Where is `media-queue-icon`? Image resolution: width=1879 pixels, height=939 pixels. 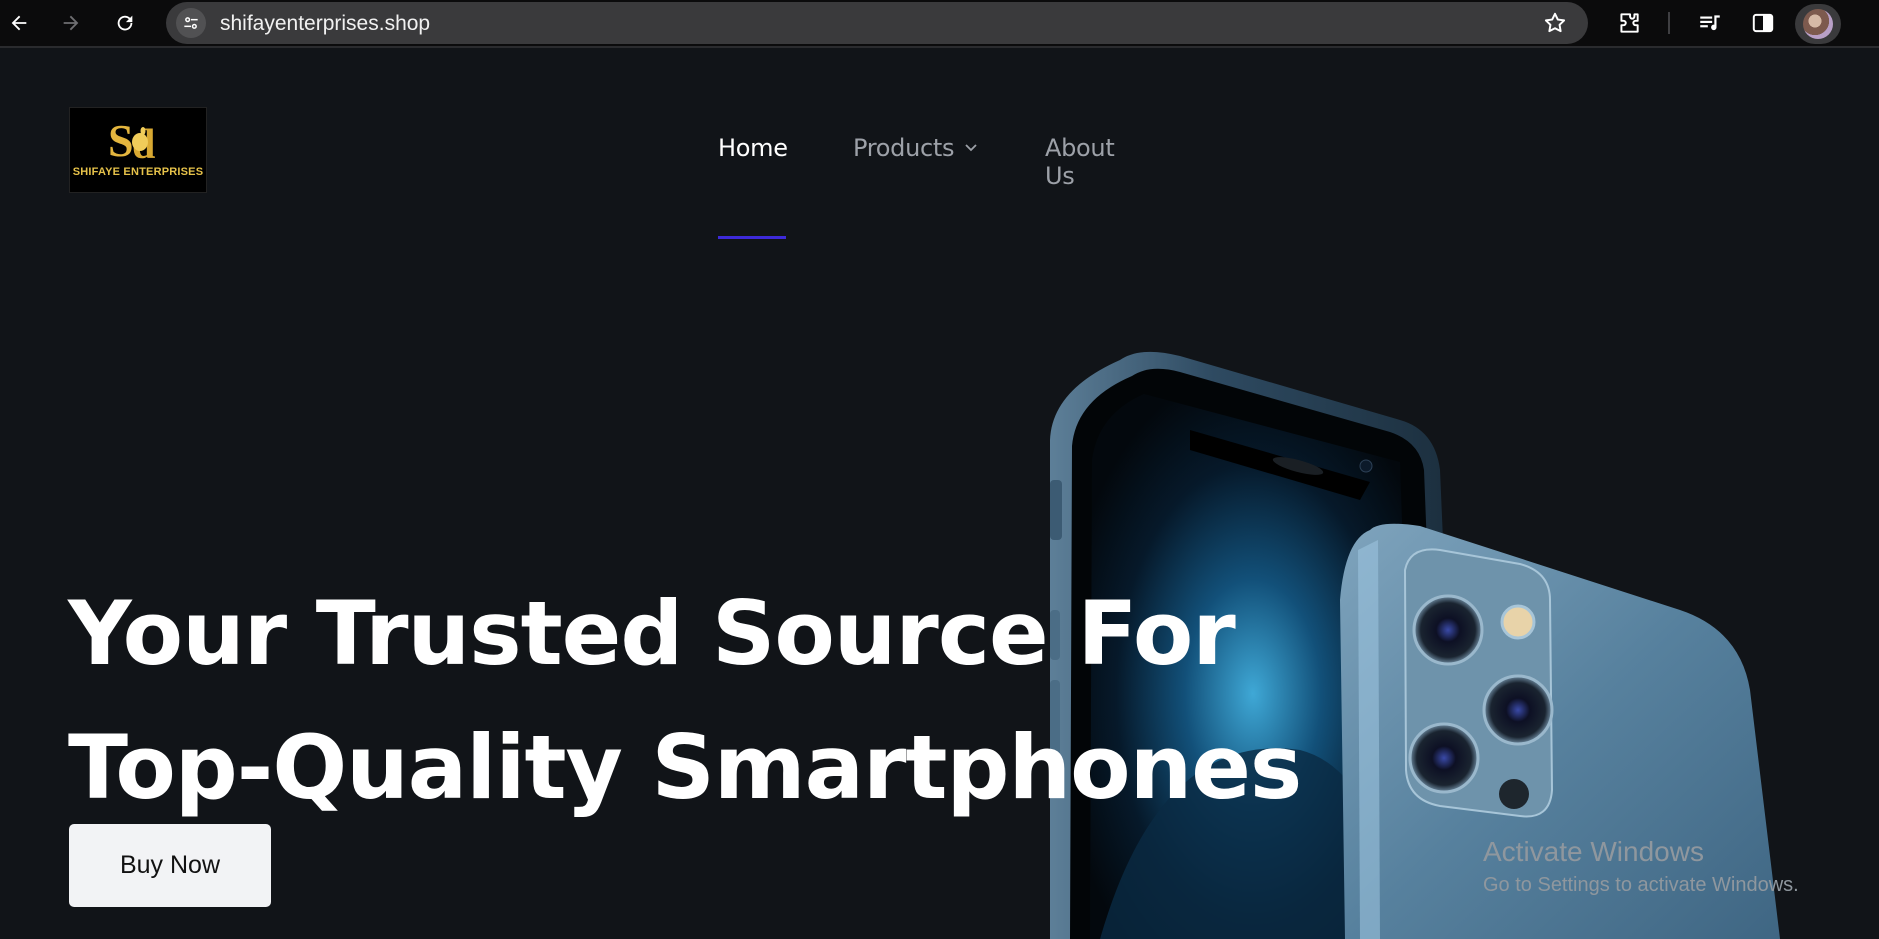
media-queue-icon is located at coordinates (1710, 23).